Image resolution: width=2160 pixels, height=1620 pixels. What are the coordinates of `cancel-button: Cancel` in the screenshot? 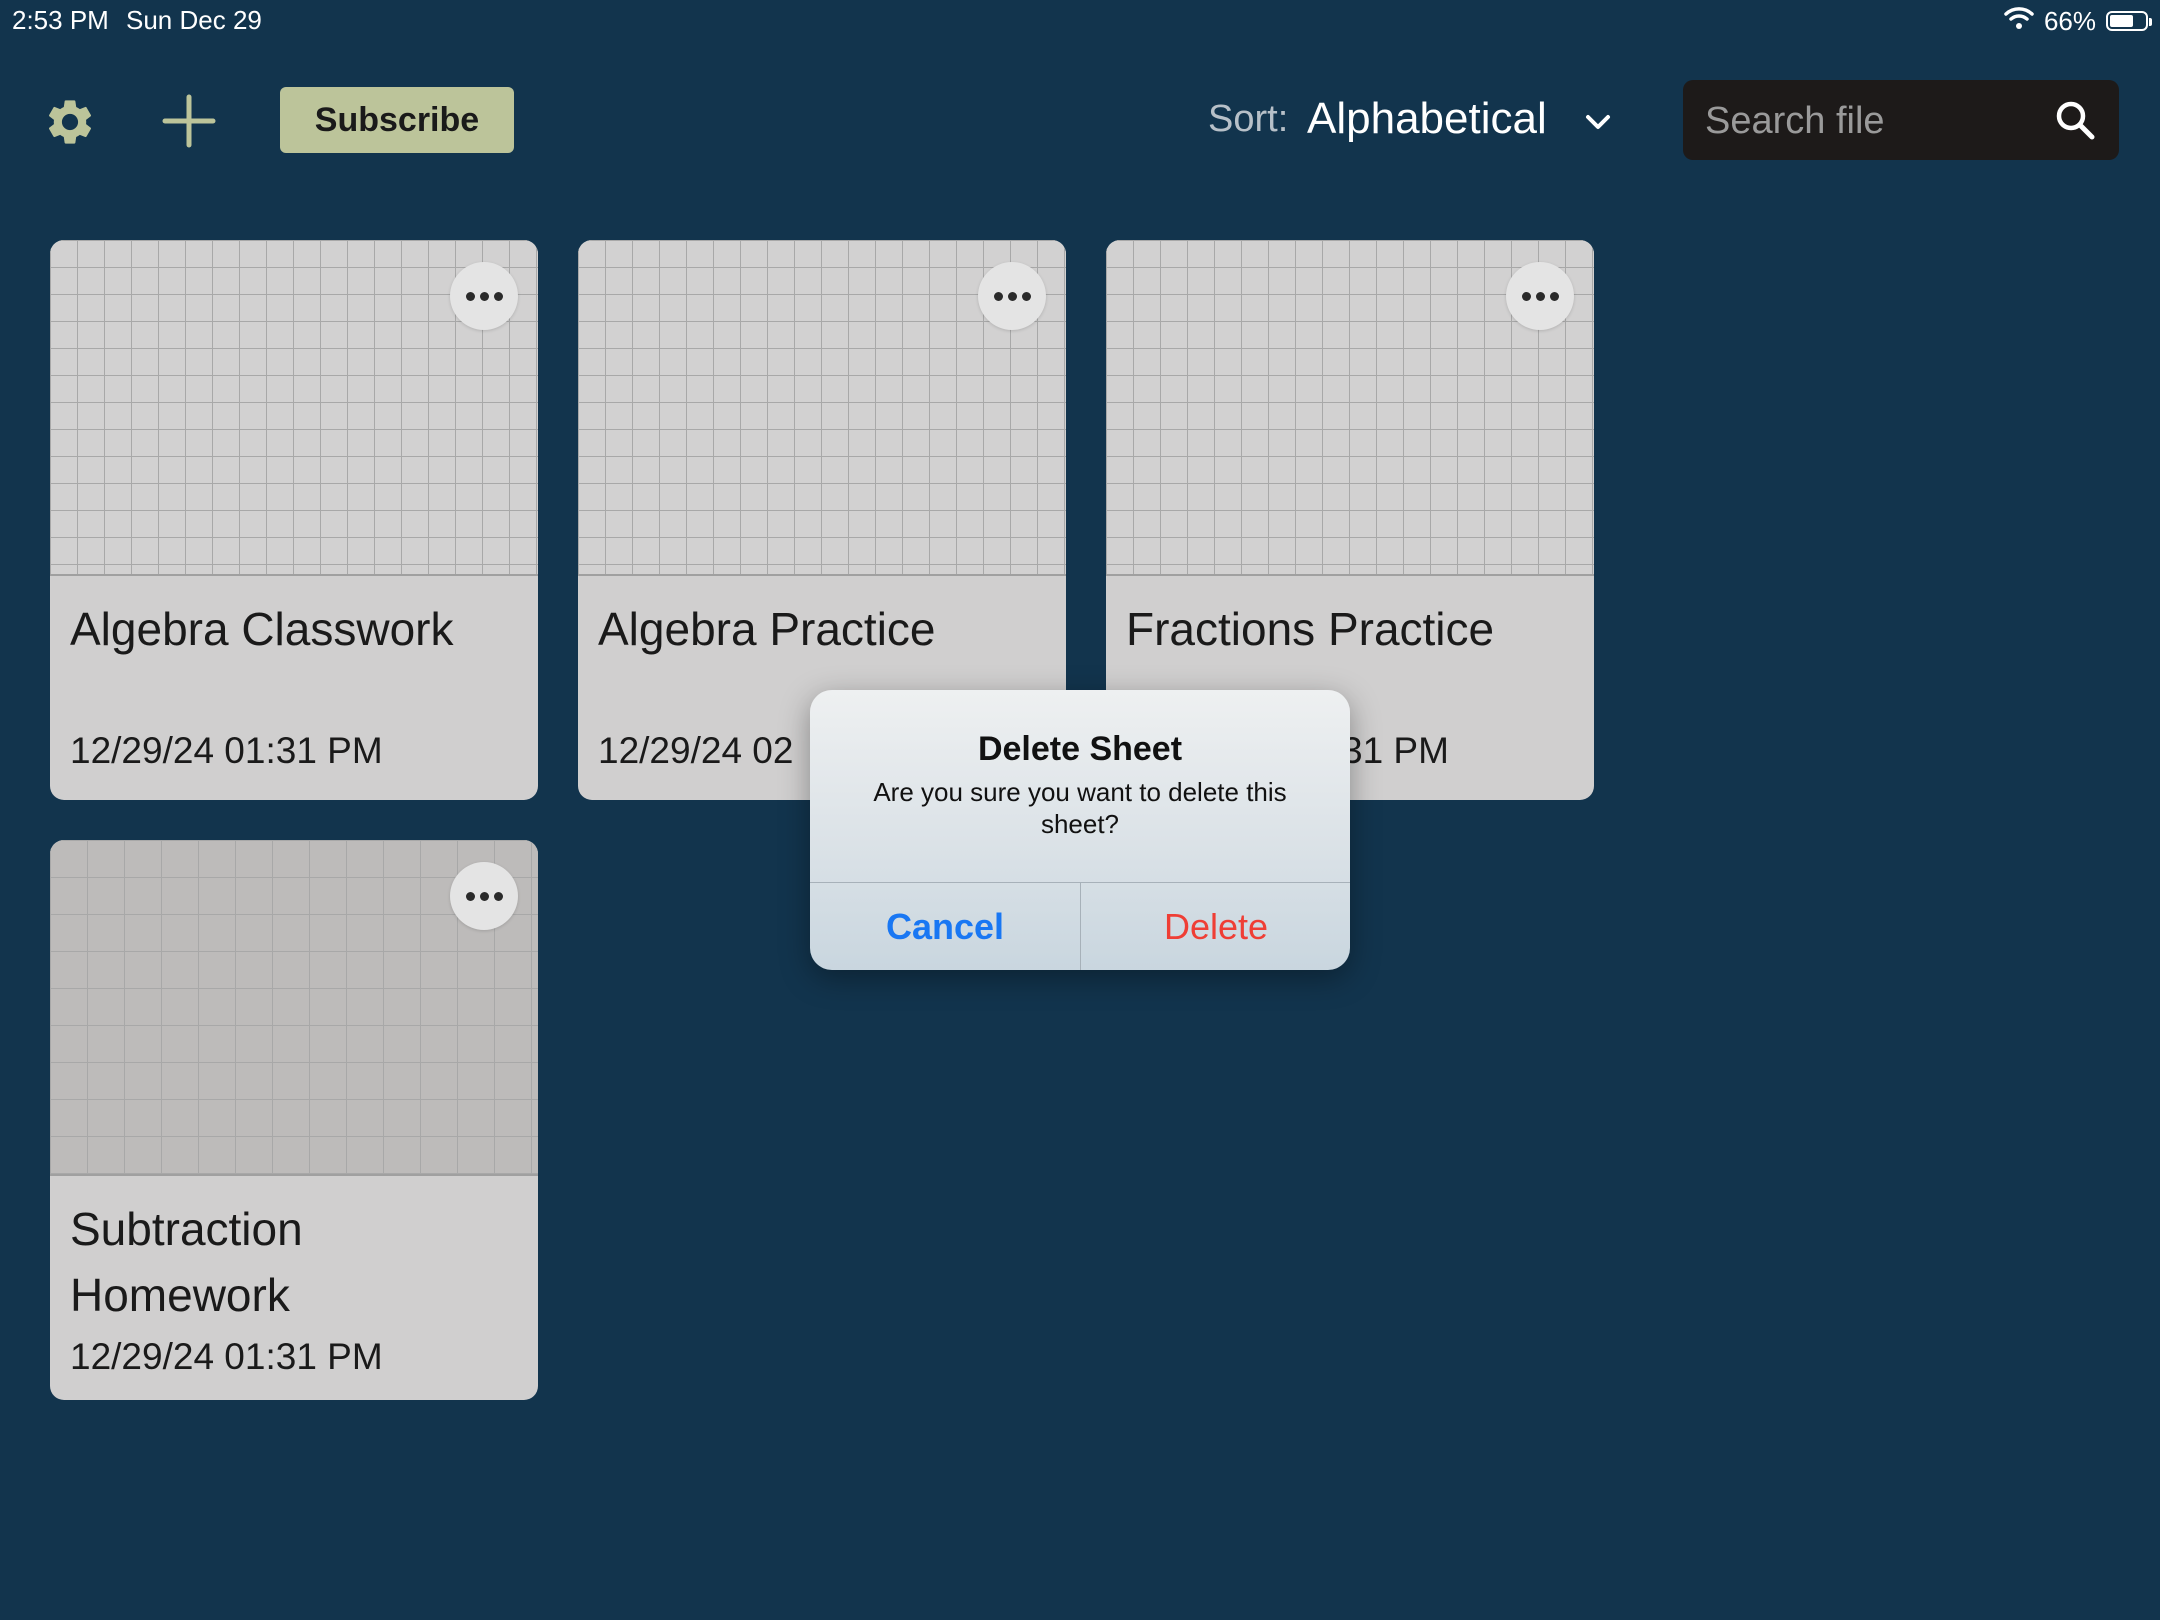 It's located at (945, 926).